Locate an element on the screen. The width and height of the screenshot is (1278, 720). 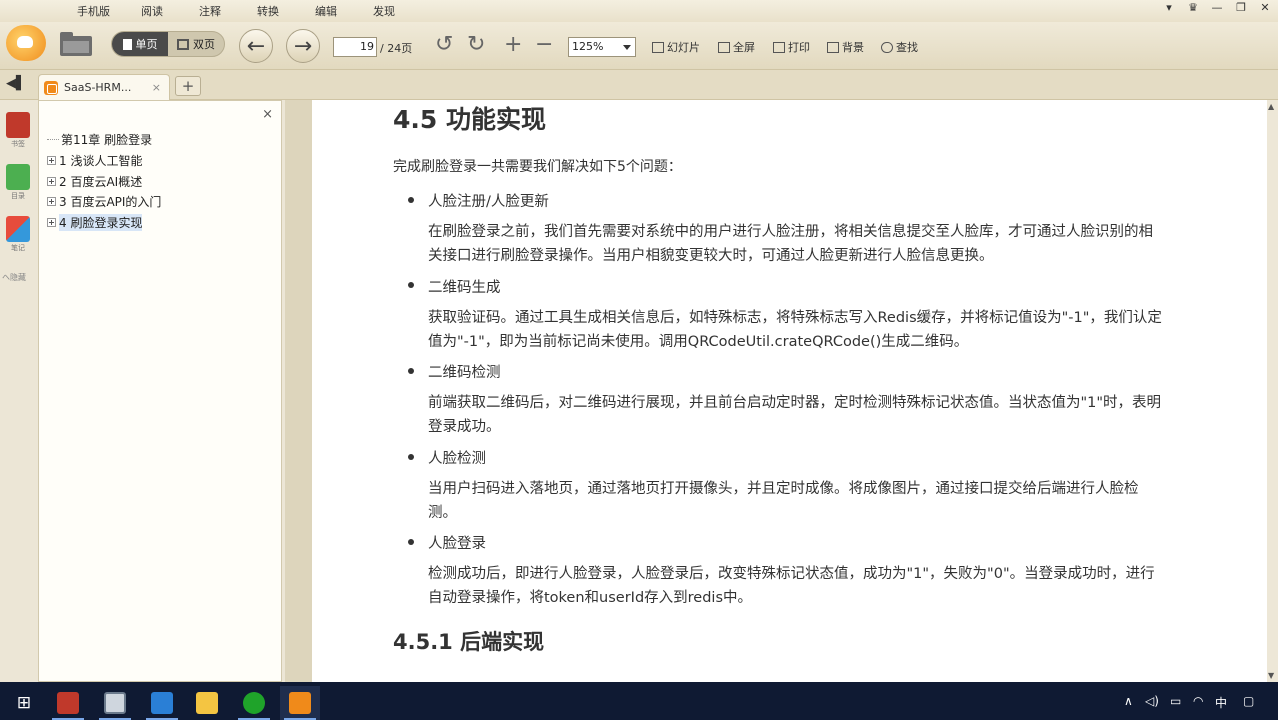
single-page-button: 单页 is located at coordinates (140, 44).